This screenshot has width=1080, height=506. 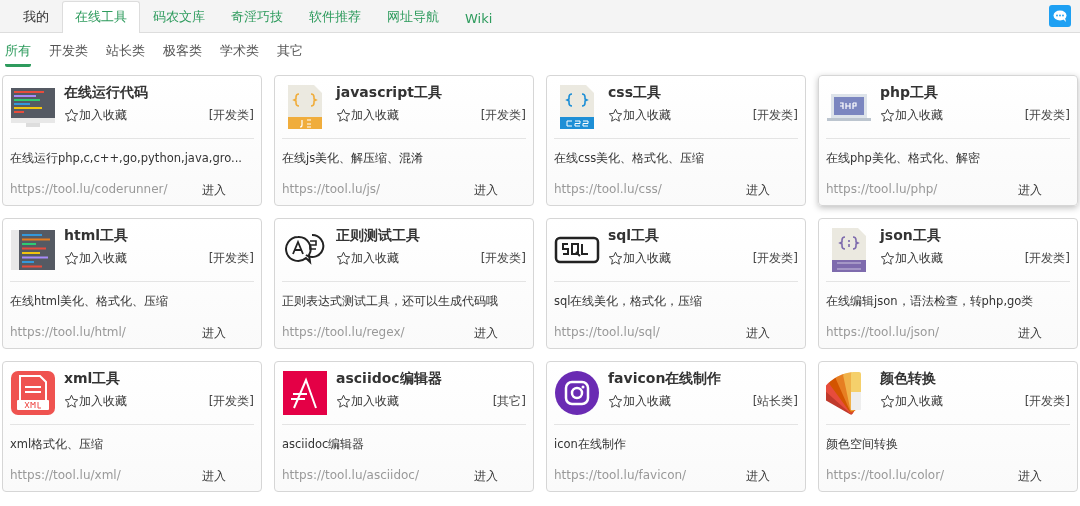 What do you see at coordinates (36, 17) in the screenshot?
I see `nav-tab: 我的` at bounding box center [36, 17].